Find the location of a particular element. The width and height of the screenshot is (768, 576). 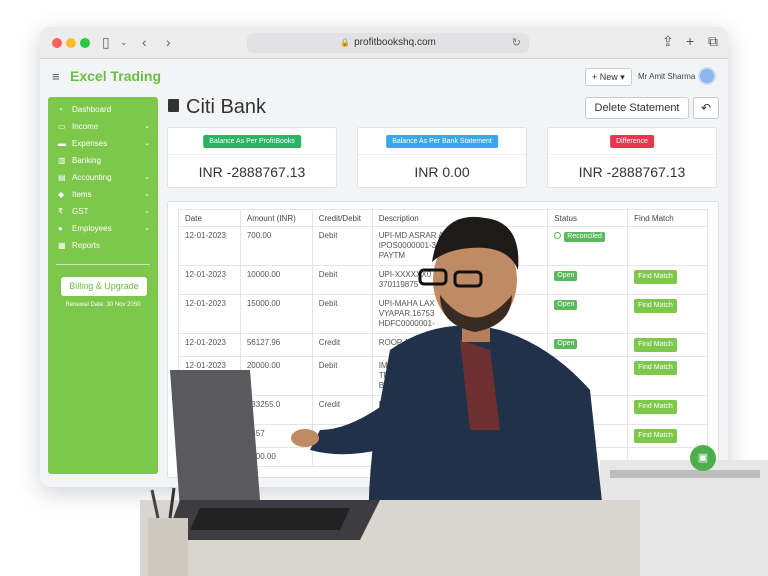

column-header: Amount (INR) is located at coordinates (276, 218).